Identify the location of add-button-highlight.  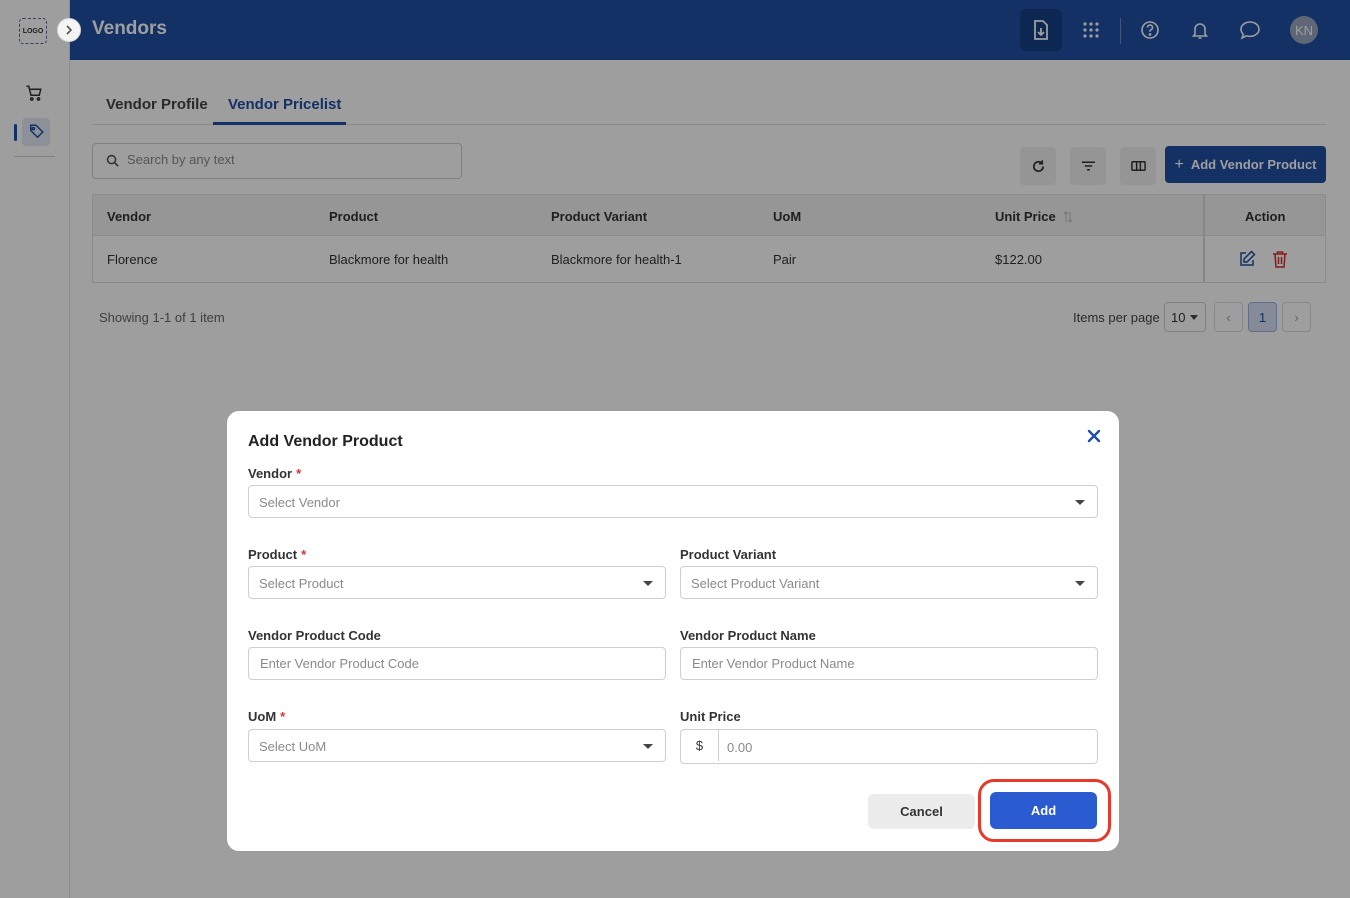
(1044, 810).